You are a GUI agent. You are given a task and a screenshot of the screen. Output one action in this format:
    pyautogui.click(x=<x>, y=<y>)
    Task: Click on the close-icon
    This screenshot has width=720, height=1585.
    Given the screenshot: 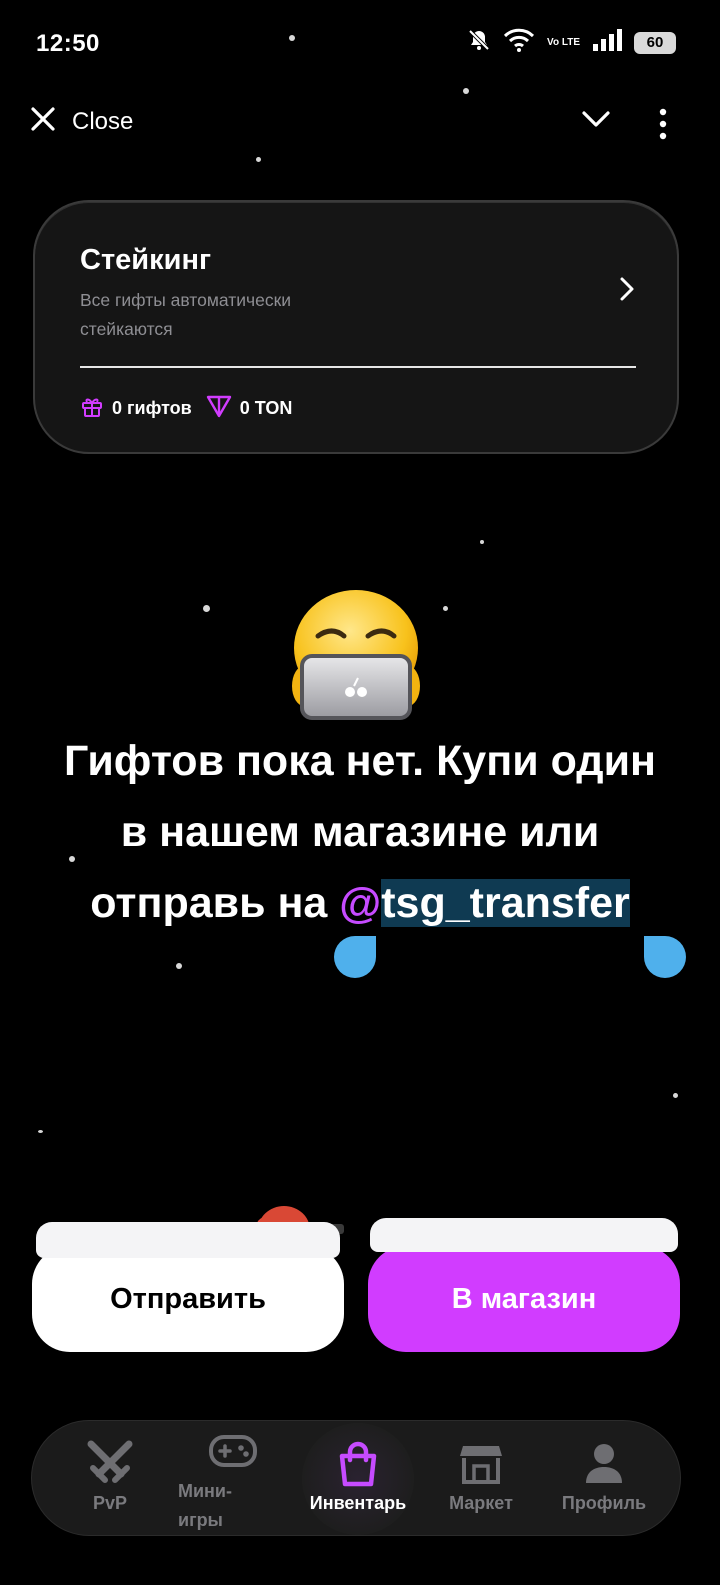 What is the action you would take?
    pyautogui.click(x=43, y=121)
    